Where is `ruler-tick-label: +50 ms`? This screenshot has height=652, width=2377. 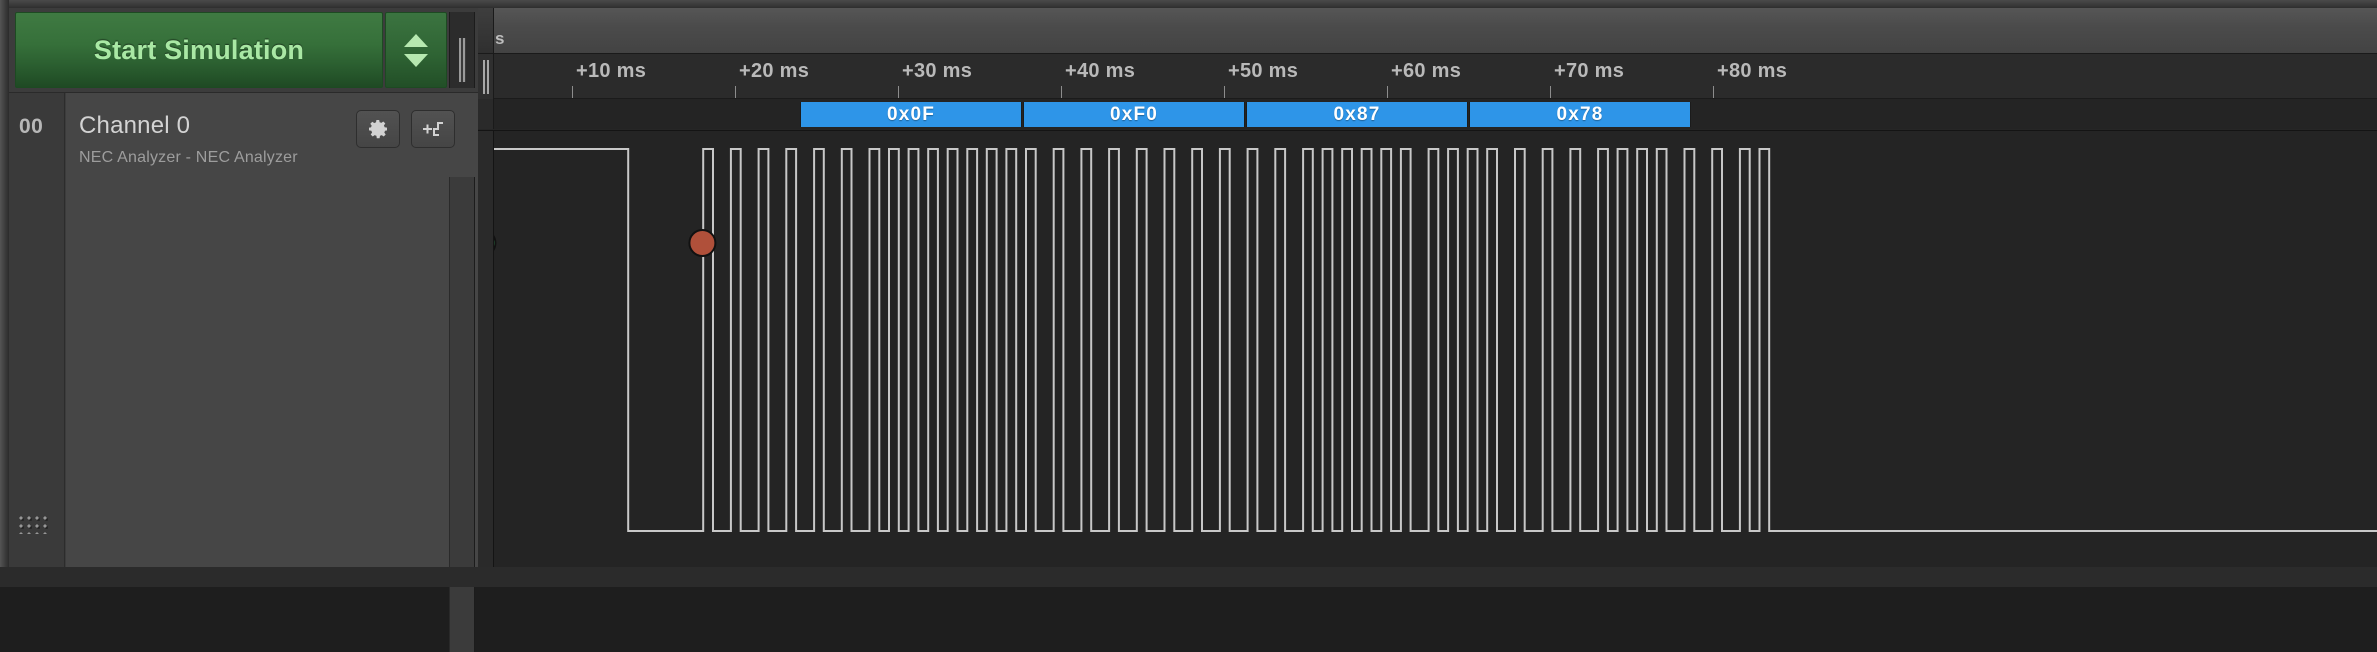
ruler-tick-label: +50 ms is located at coordinates (1263, 71).